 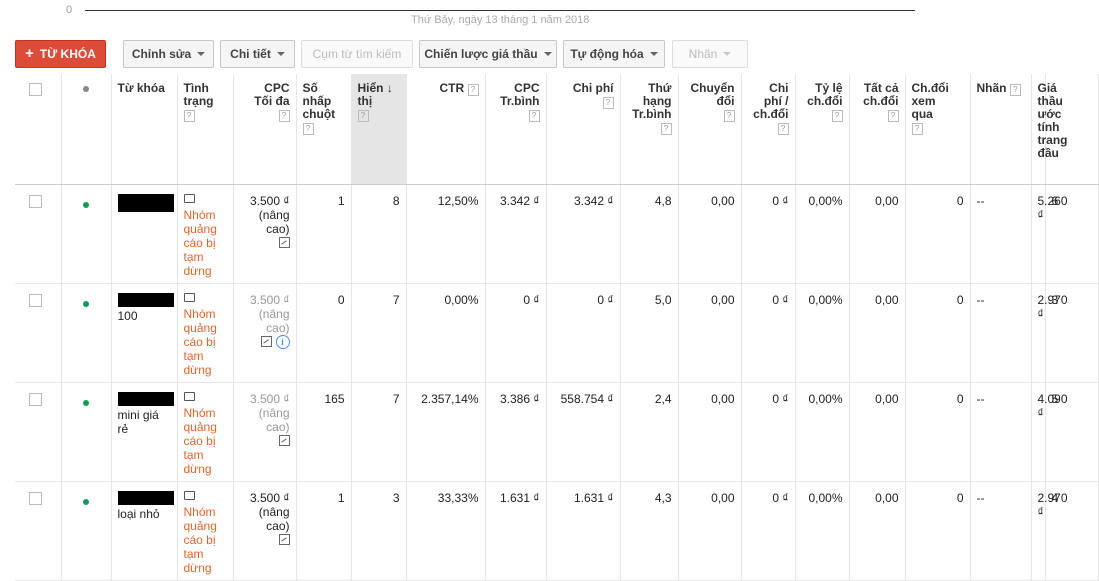 What do you see at coordinates (69, 10) in the screenshot?
I see `chart-zero-label: 0` at bounding box center [69, 10].